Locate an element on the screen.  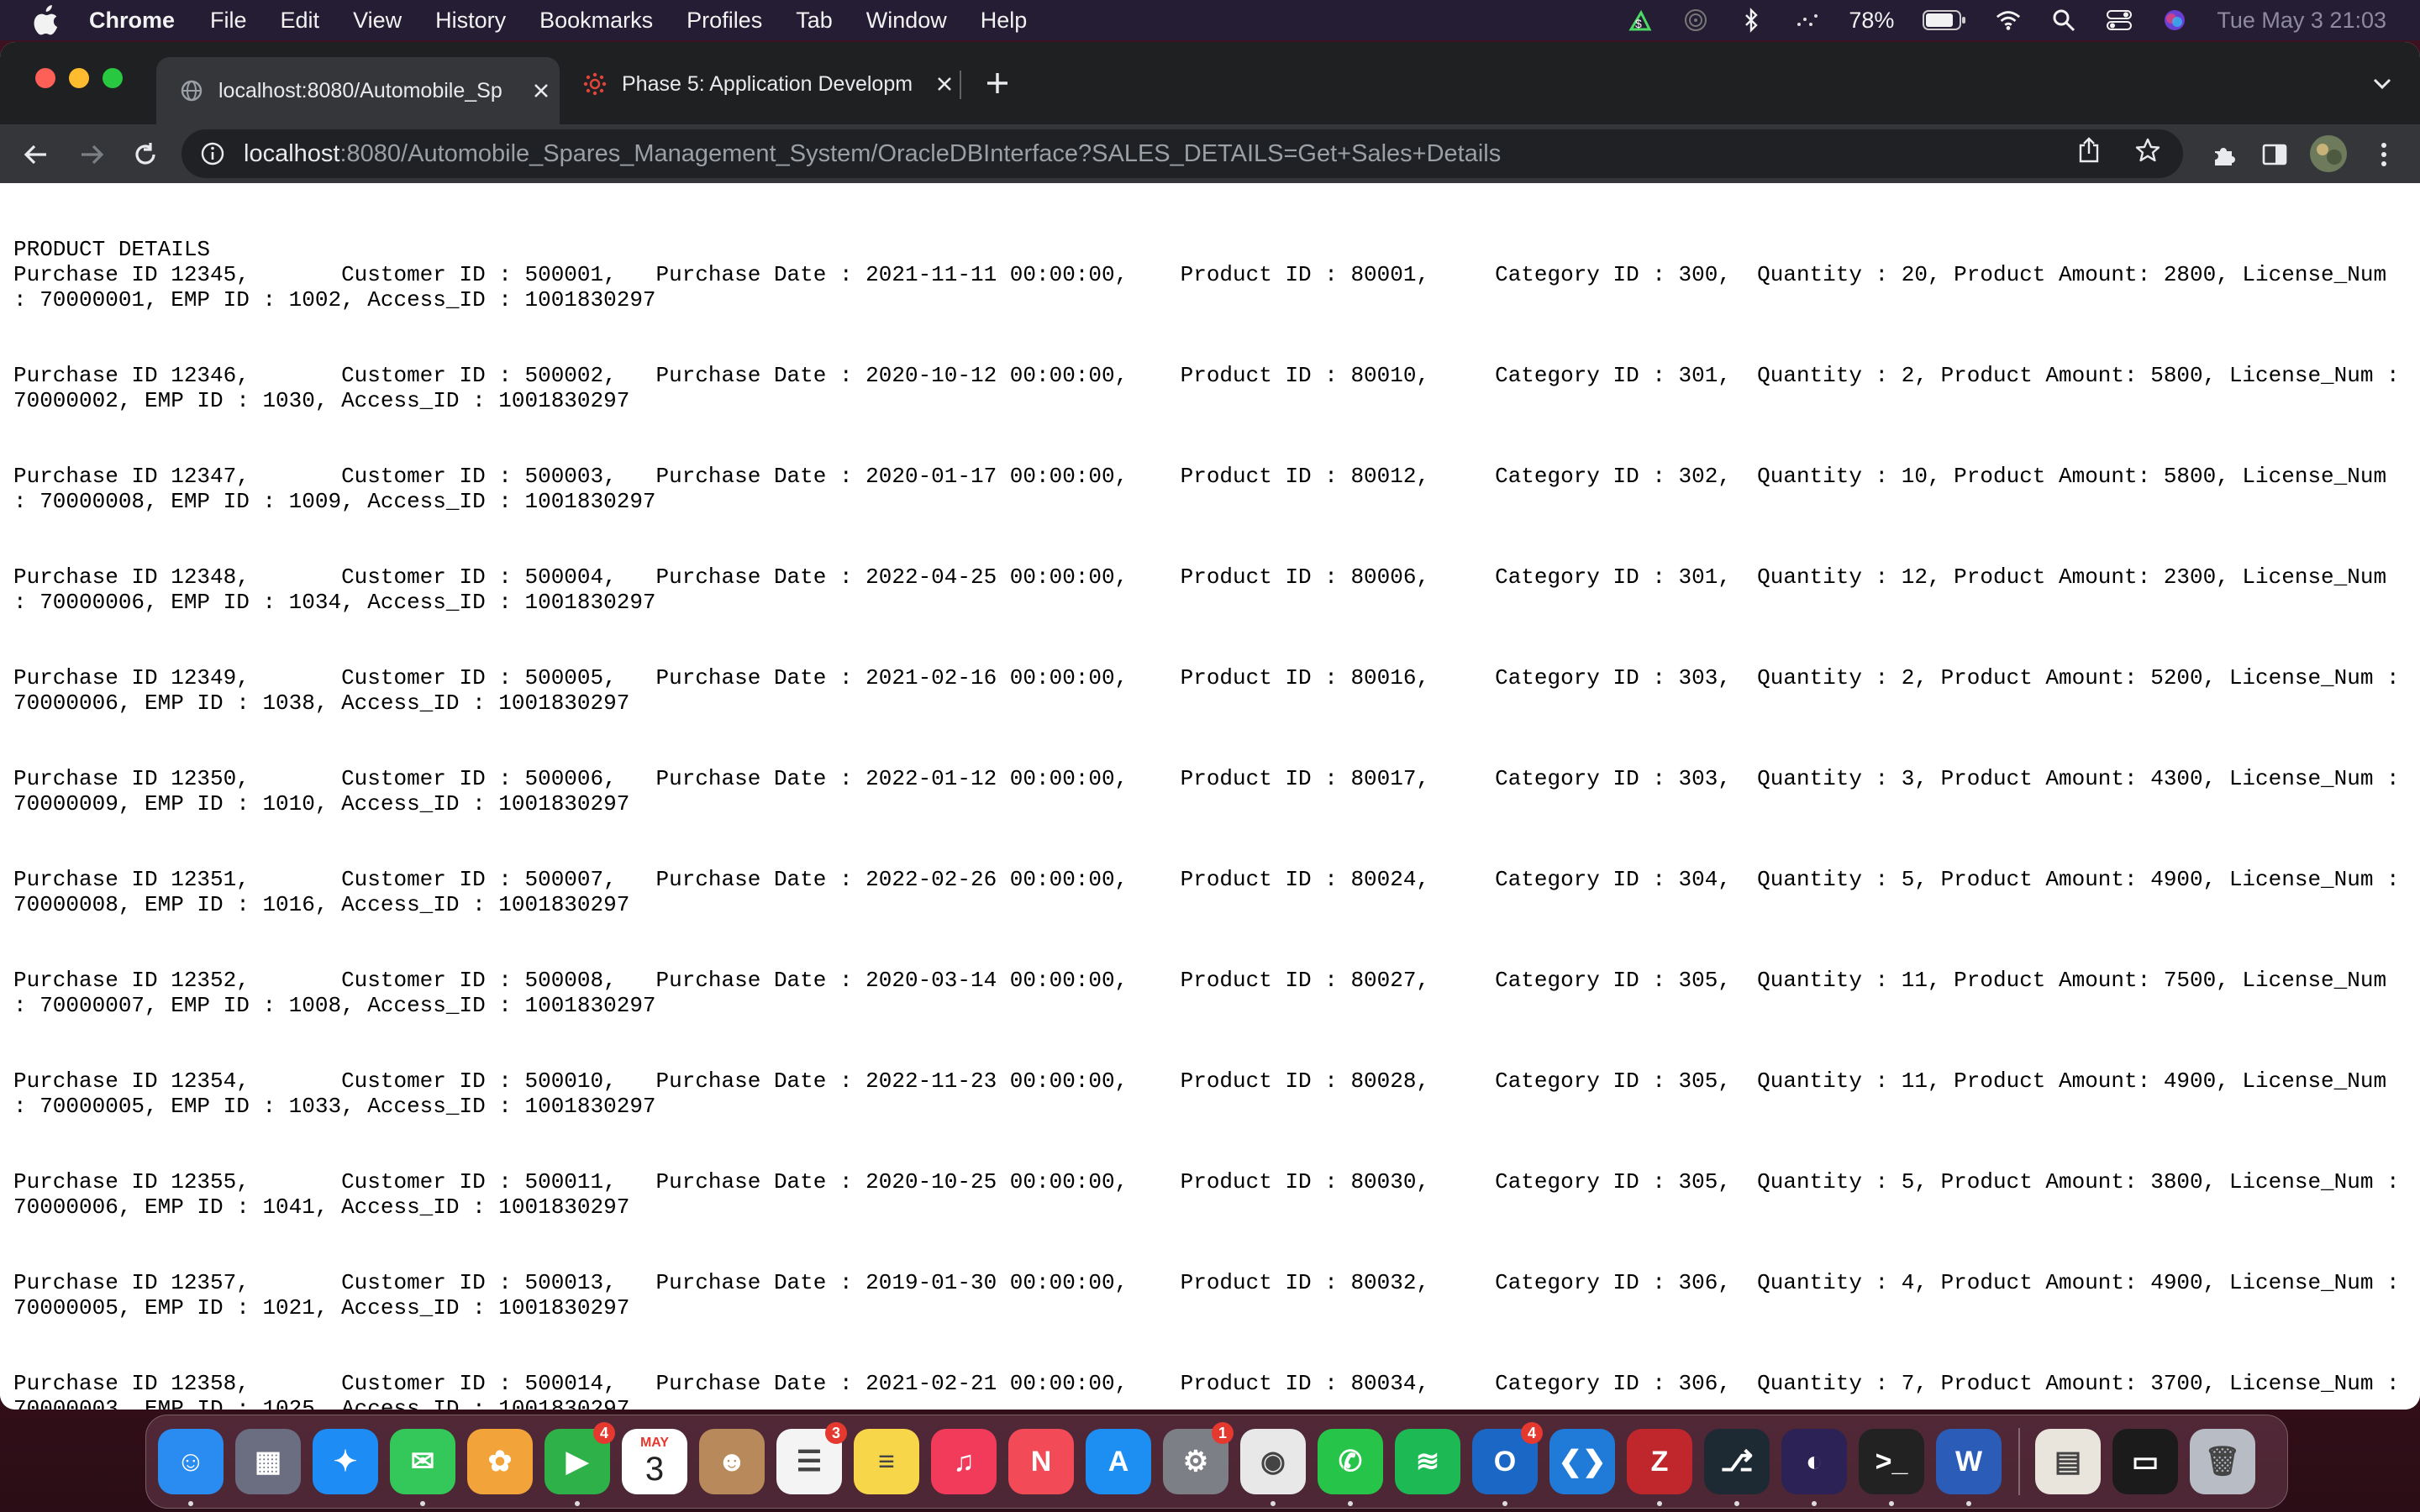
dock-glyph: Z is located at coordinates (1659, 1461).